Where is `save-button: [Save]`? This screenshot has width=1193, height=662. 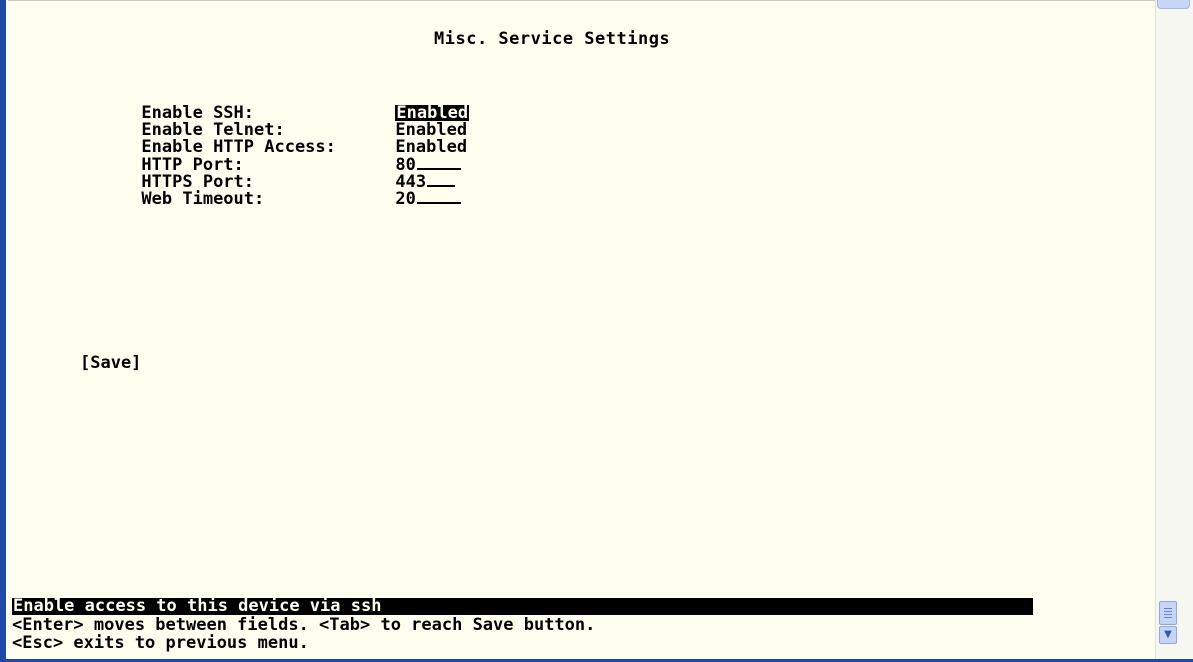
save-button: [Save] is located at coordinates (110, 363).